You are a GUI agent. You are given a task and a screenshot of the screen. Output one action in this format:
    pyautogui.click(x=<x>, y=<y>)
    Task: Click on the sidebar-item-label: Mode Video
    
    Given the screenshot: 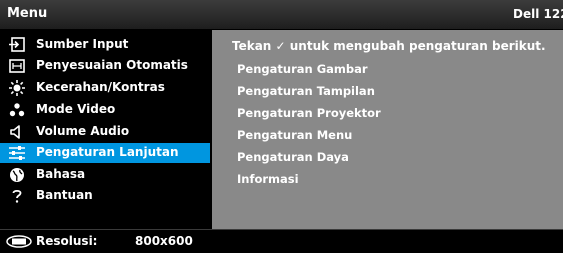 What is the action you would take?
    pyautogui.click(x=76, y=109)
    